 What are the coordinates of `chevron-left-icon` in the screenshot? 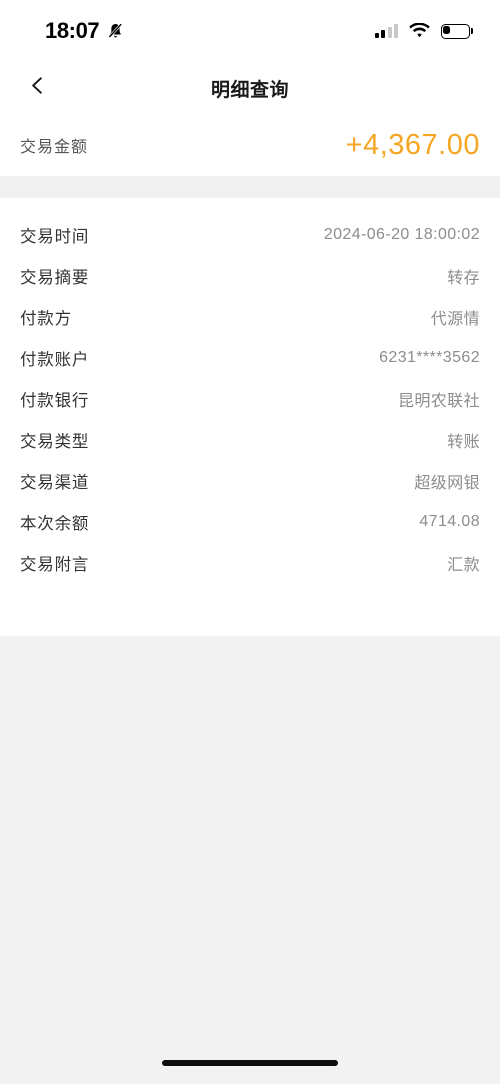 It's located at (37, 88).